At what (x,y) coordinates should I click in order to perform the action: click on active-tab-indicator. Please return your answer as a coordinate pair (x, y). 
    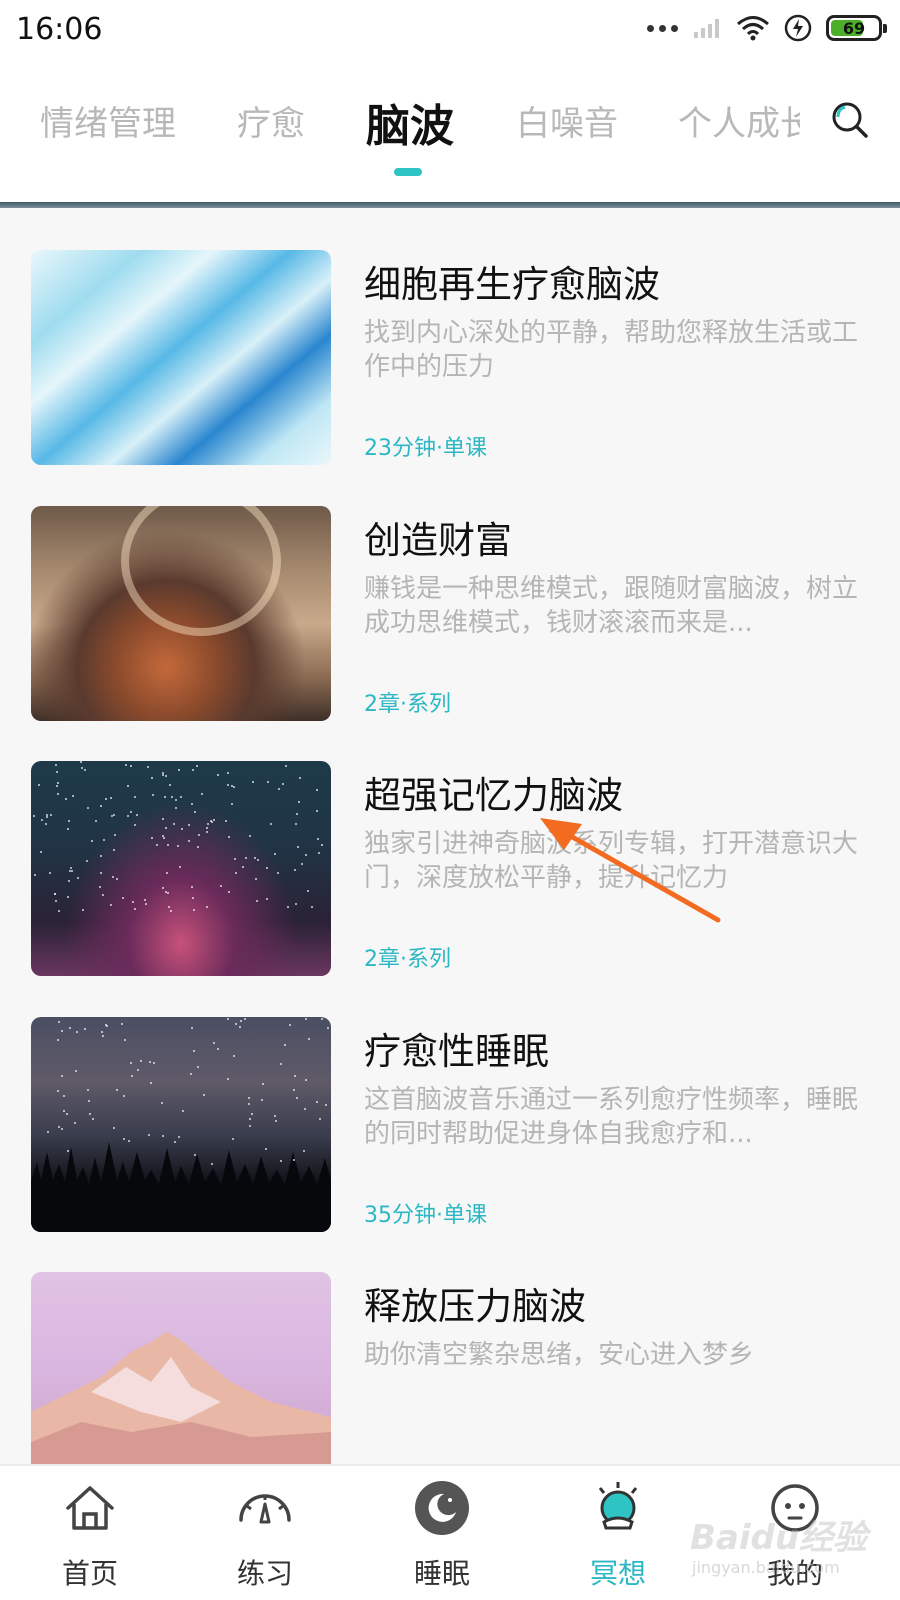
    Looking at the image, I should click on (408, 172).